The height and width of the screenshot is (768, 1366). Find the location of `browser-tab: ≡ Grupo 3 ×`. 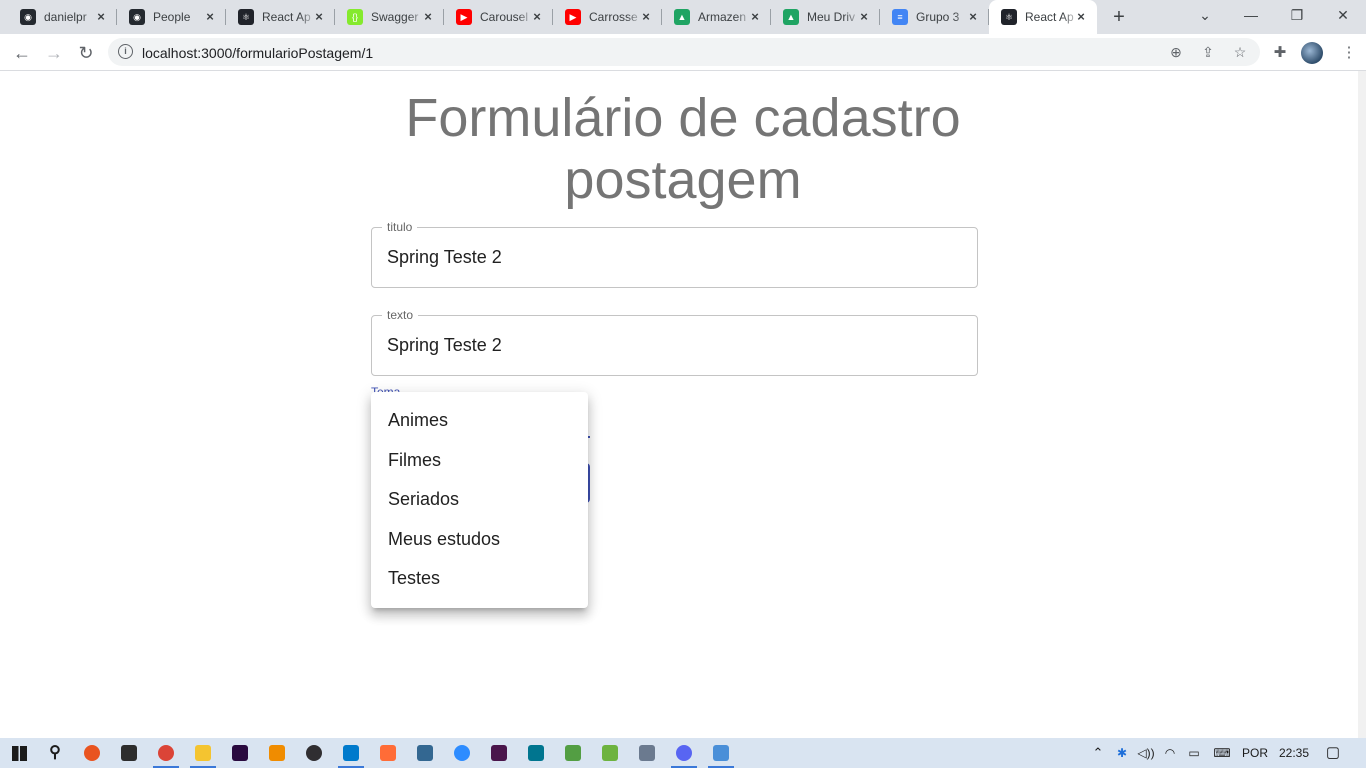

browser-tab: ≡ Grupo 3 × is located at coordinates (934, 17).